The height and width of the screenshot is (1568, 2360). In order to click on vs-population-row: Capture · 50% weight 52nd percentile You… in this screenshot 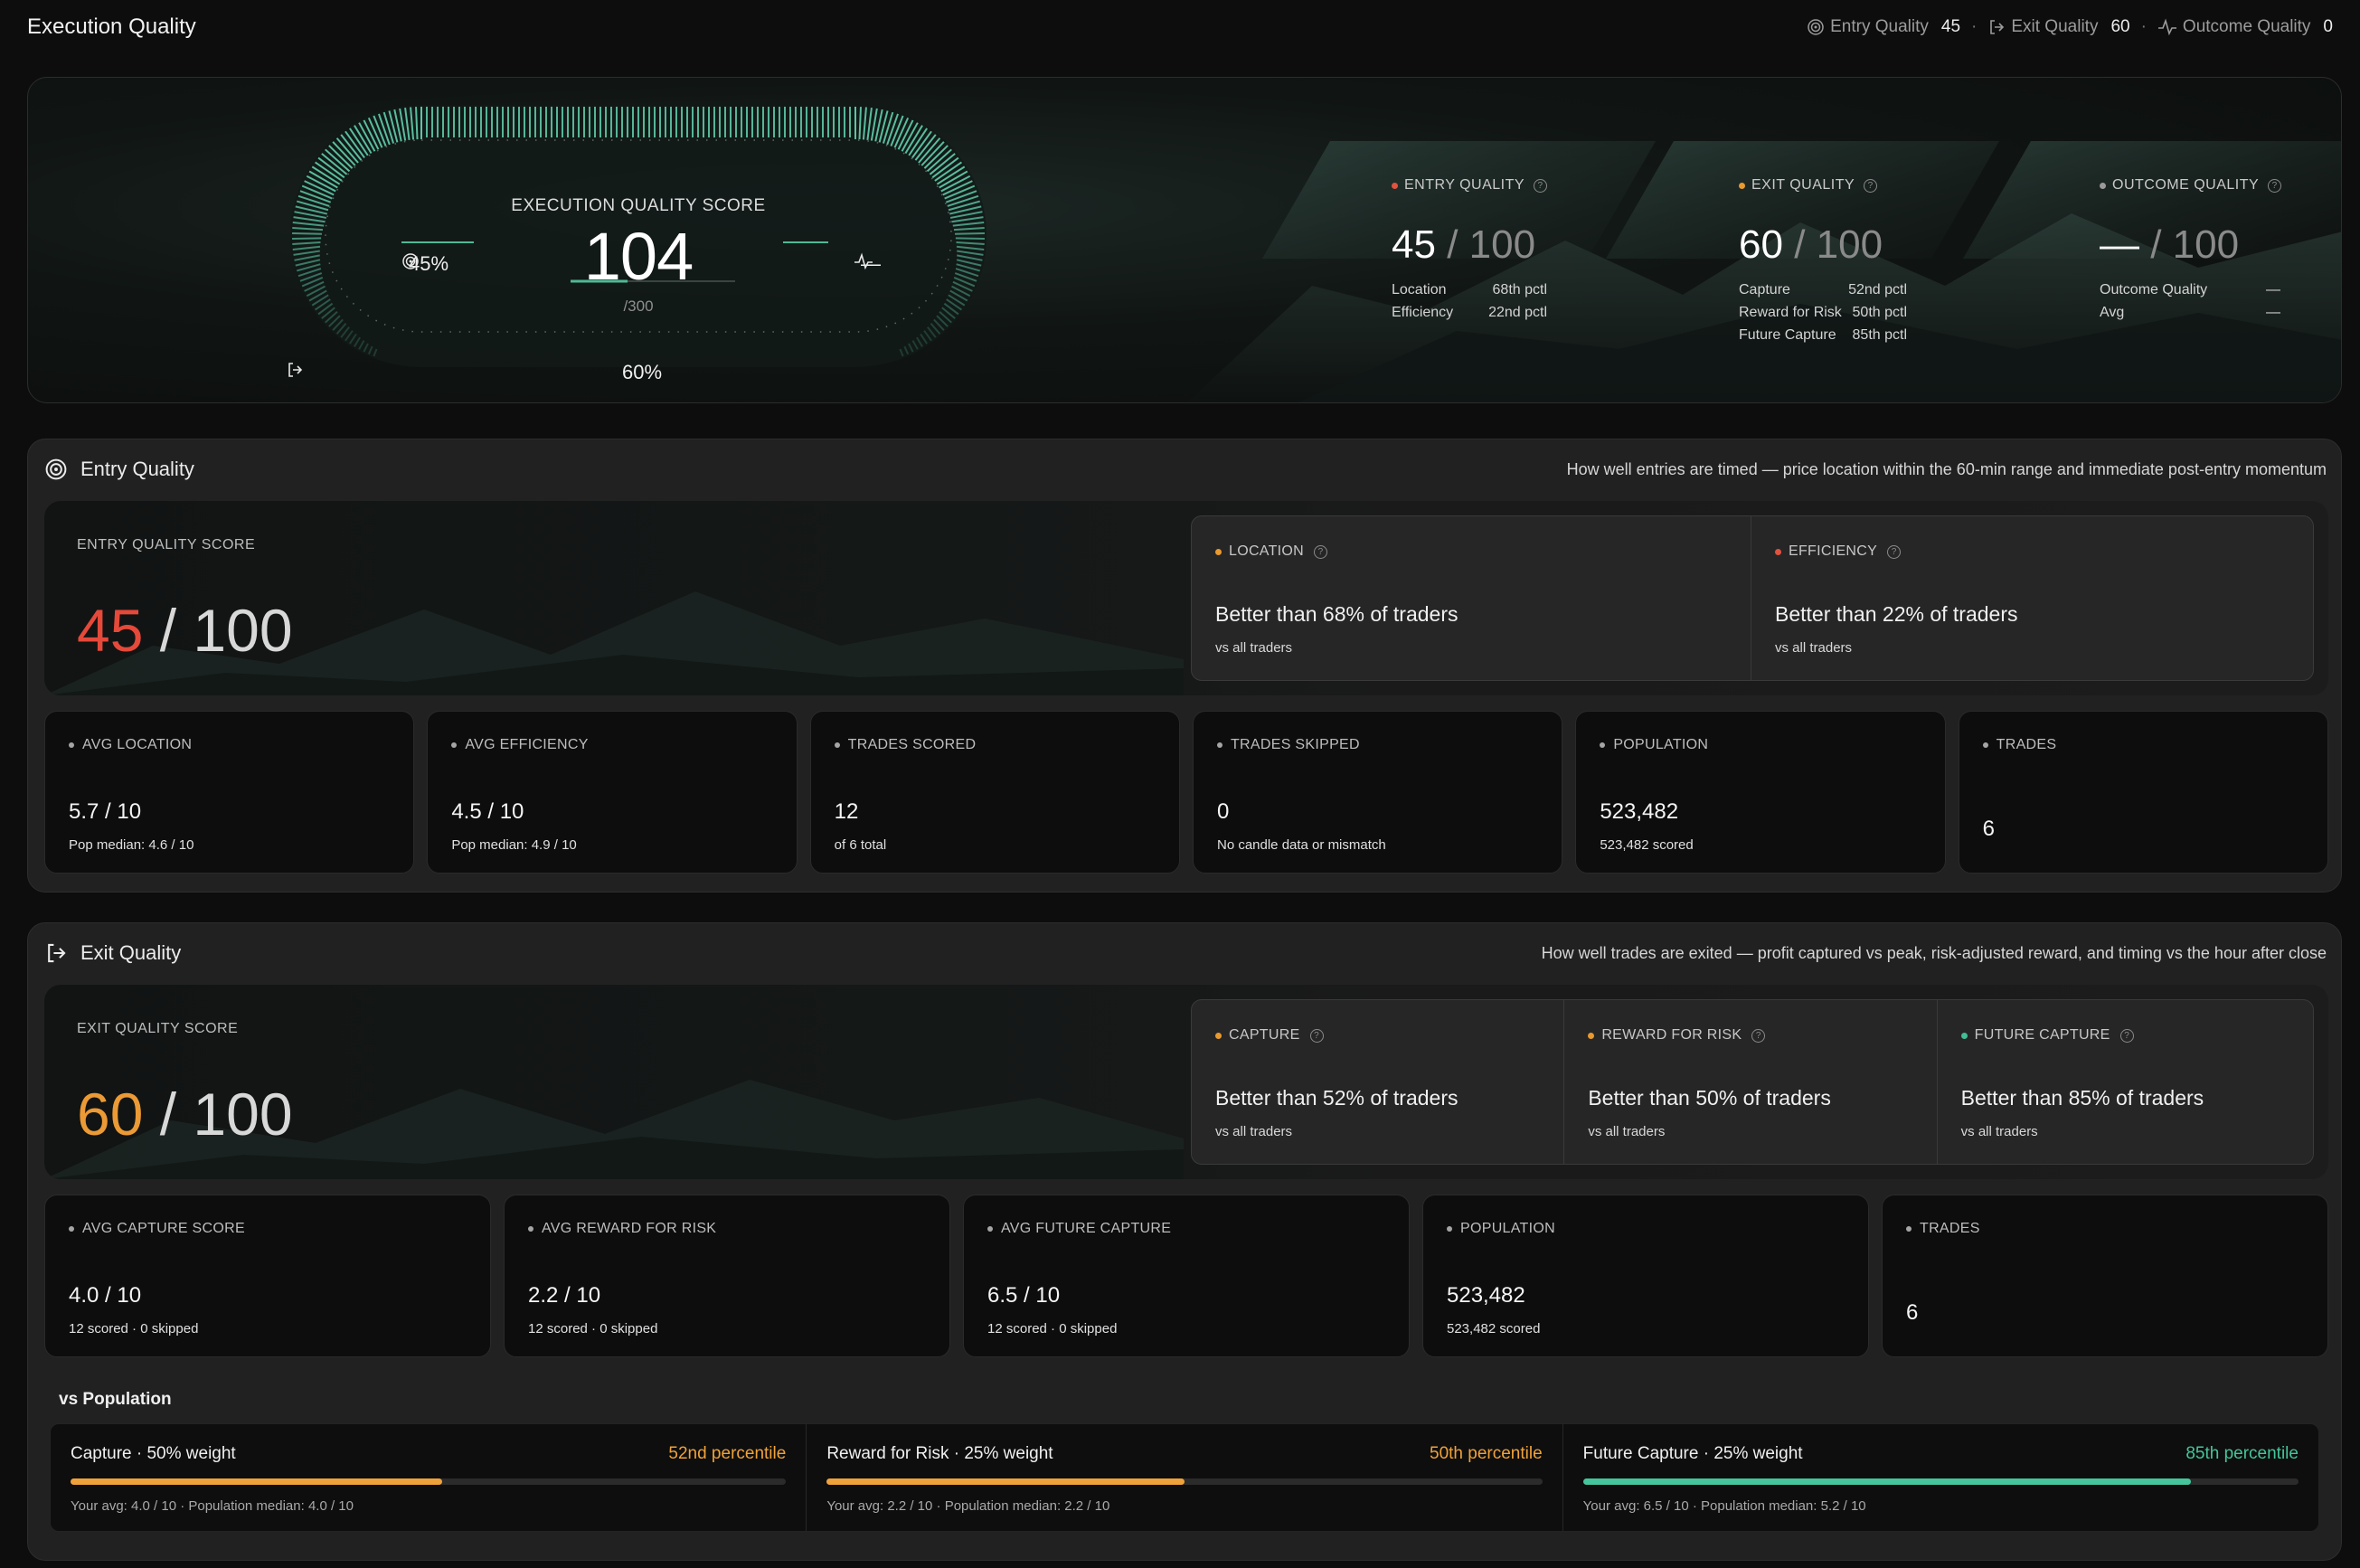, I will do `click(1184, 1477)`.